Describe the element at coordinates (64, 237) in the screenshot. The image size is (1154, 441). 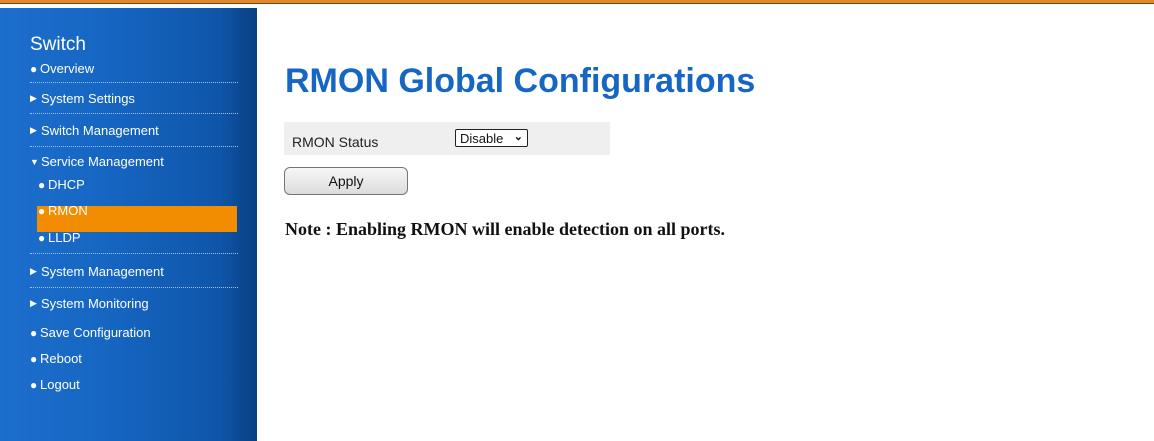
I see `sidebar-item-label: LLDP` at that location.